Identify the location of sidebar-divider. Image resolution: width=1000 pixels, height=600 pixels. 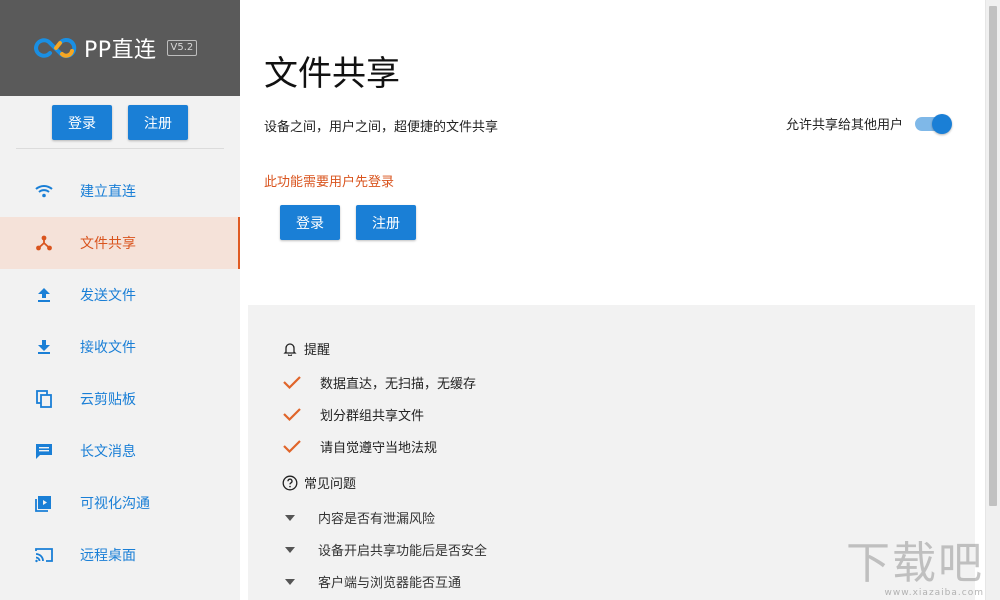
(120, 148).